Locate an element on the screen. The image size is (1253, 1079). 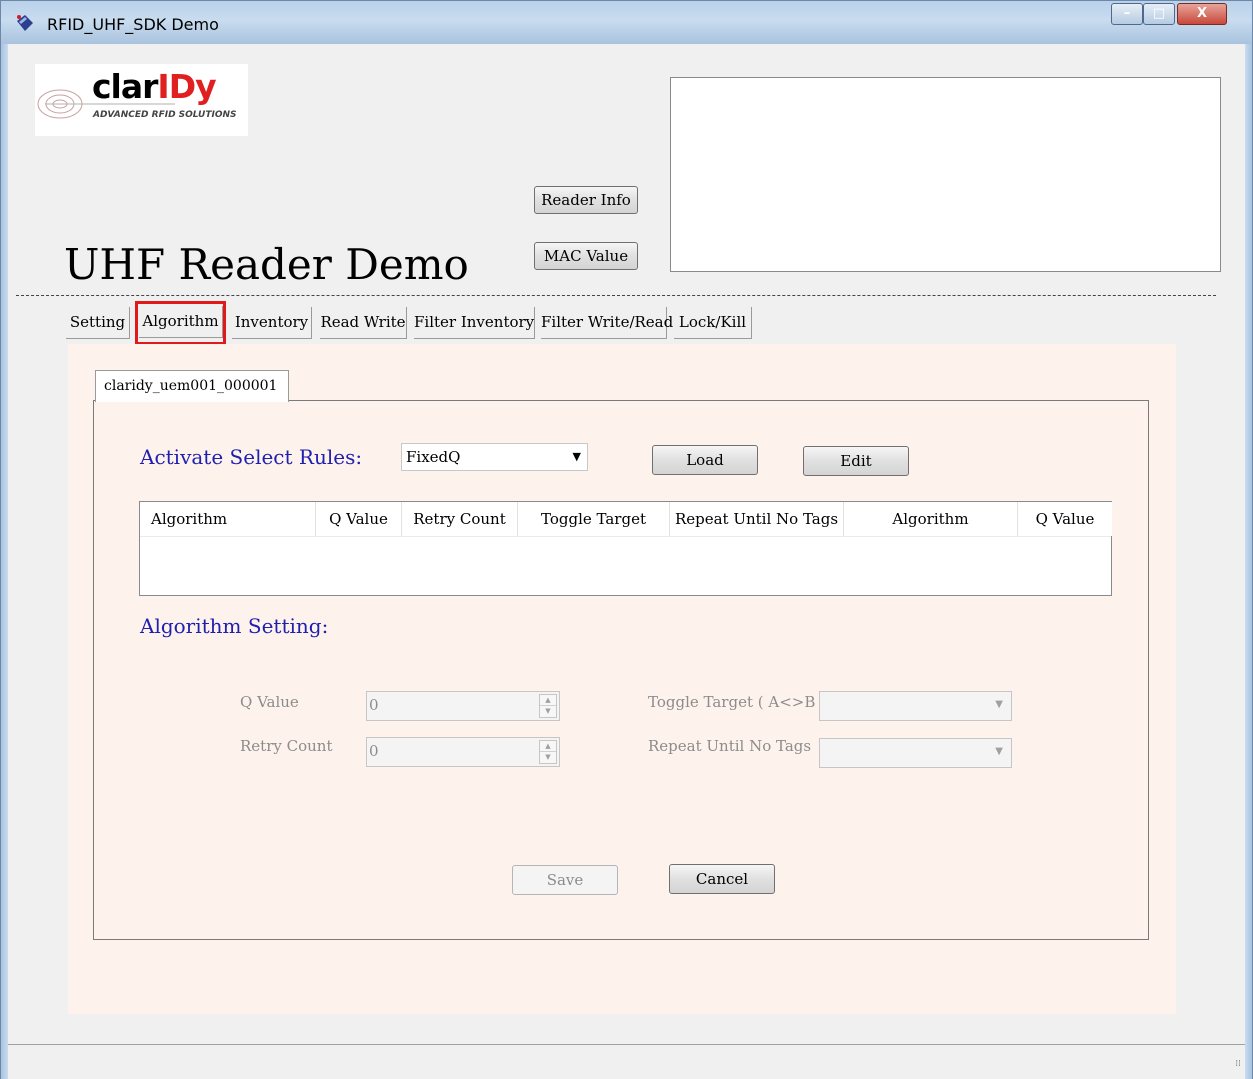
tab-inventory: Inventory is located at coordinates (272, 323).